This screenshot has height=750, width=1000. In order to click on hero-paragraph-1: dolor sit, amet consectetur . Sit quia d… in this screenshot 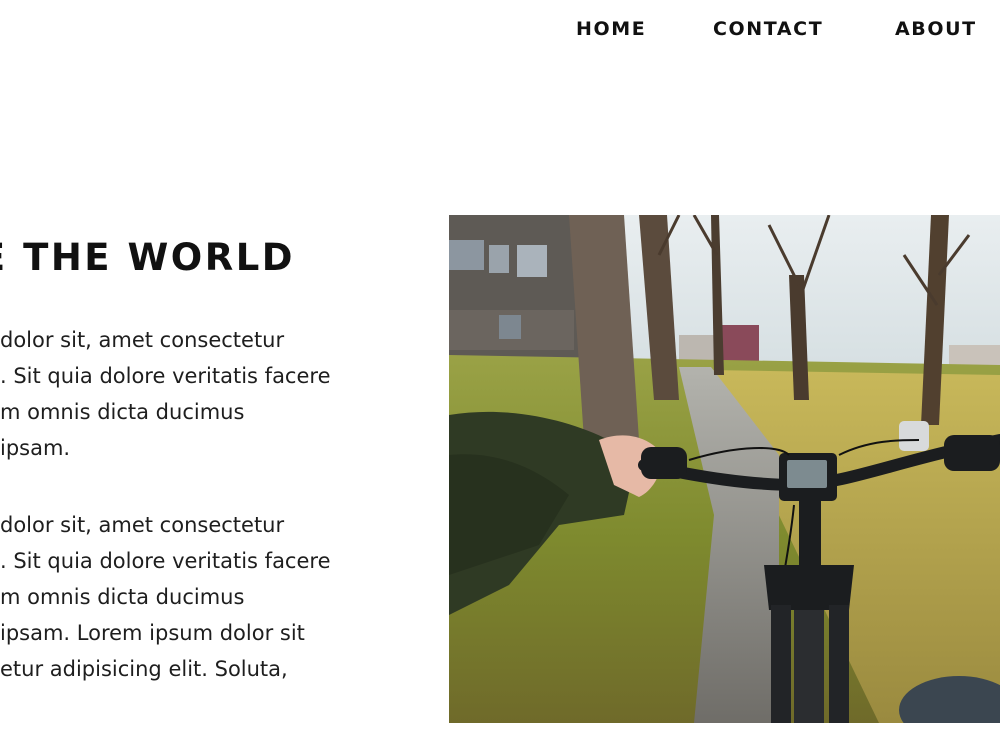, I will do `click(190, 394)`.